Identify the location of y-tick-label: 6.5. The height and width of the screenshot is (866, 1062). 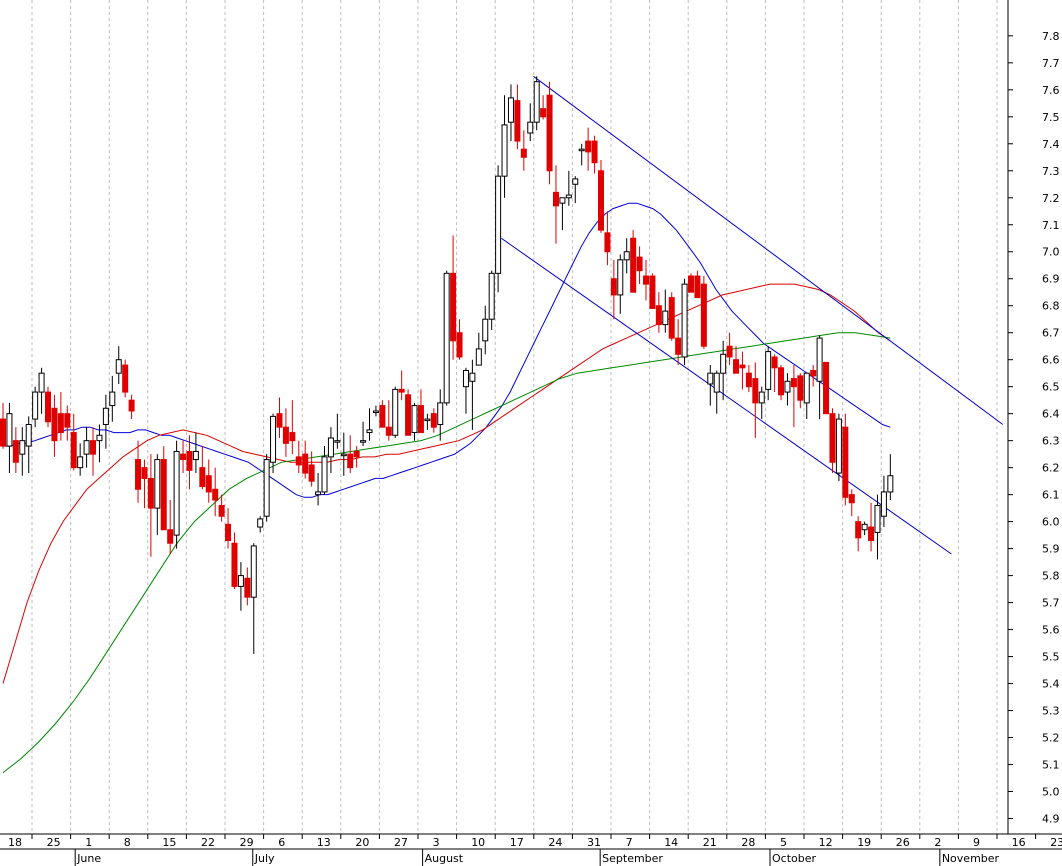
(1051, 387).